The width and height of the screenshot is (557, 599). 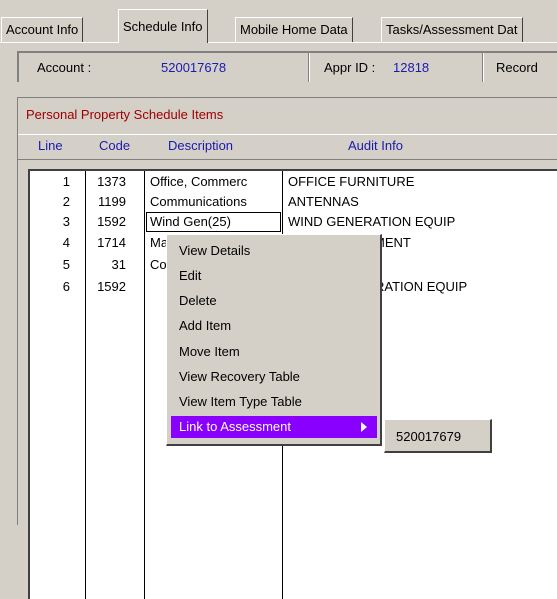 What do you see at coordinates (411, 67) in the screenshot?
I see `appr-id-value: 12818` at bounding box center [411, 67].